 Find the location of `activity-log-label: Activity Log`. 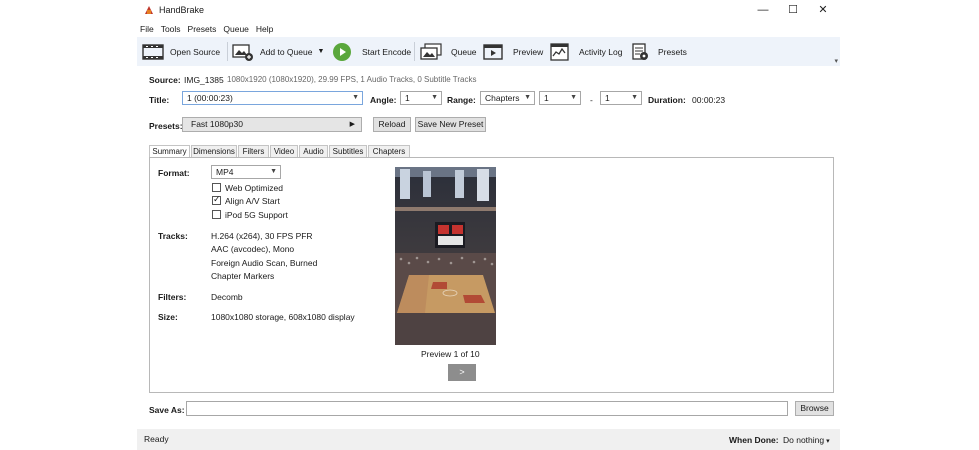

activity-log-label: Activity Log is located at coordinates (601, 51).